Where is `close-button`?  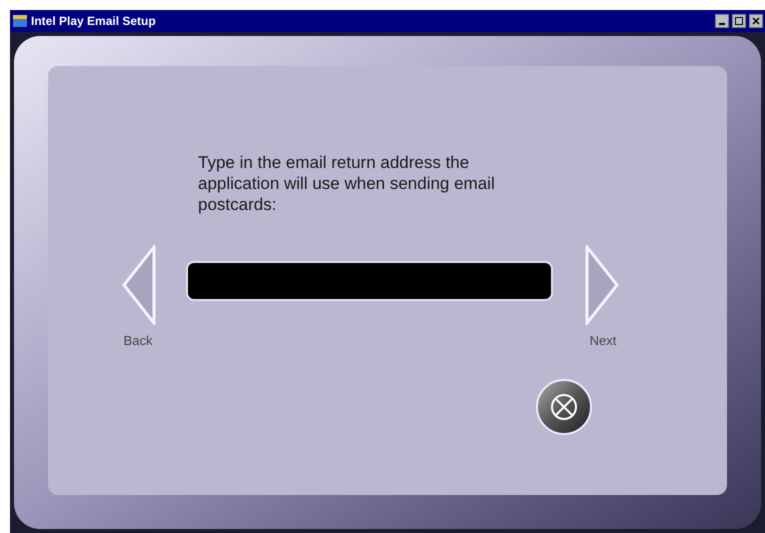 close-button is located at coordinates (756, 21).